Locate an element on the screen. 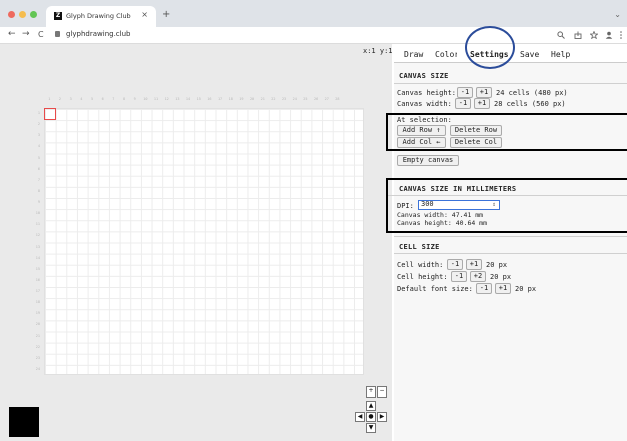 The width and height of the screenshot is (627, 441). lock-icon is located at coordinates (57, 34).